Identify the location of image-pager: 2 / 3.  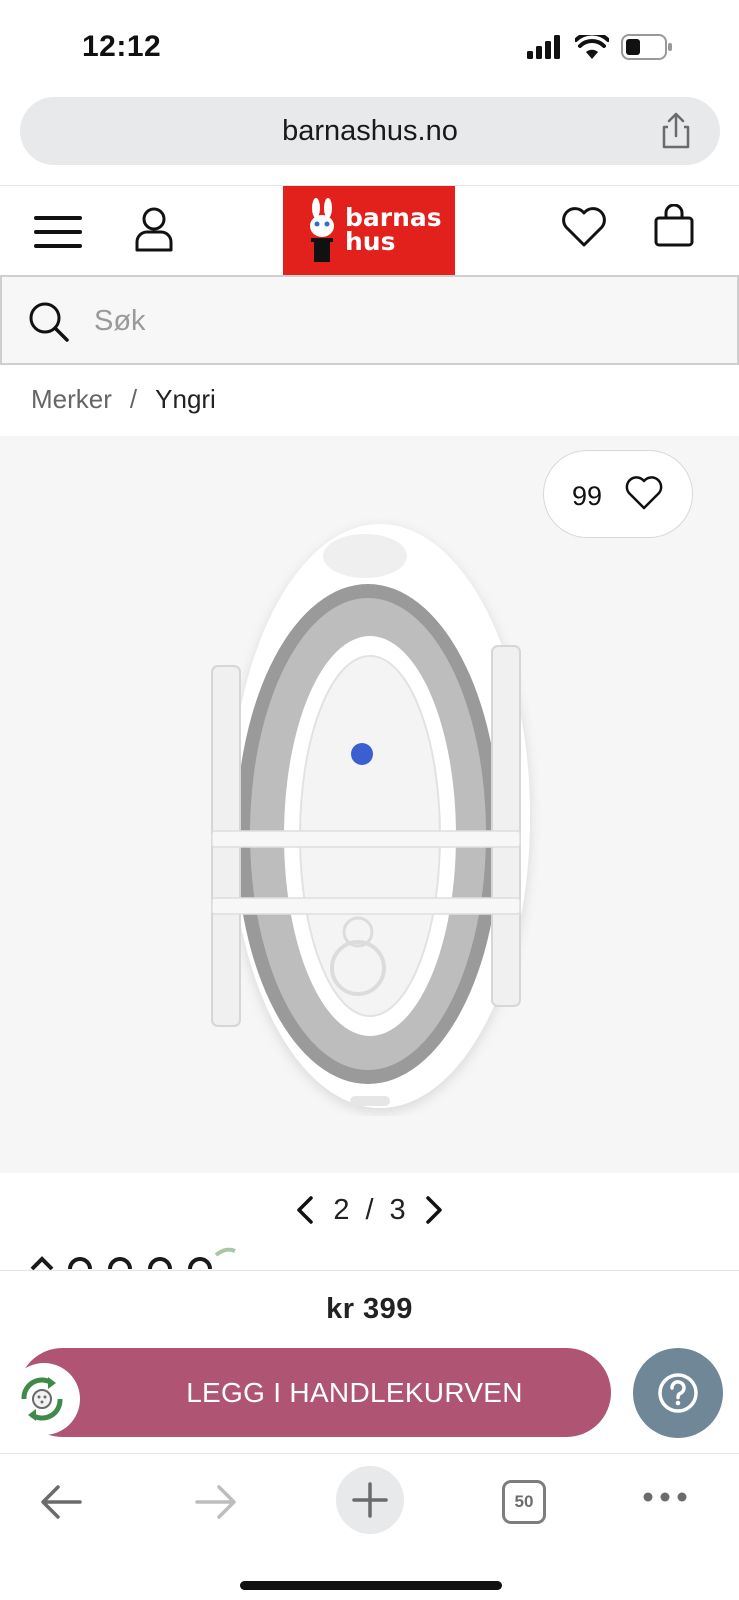
(369, 1210).